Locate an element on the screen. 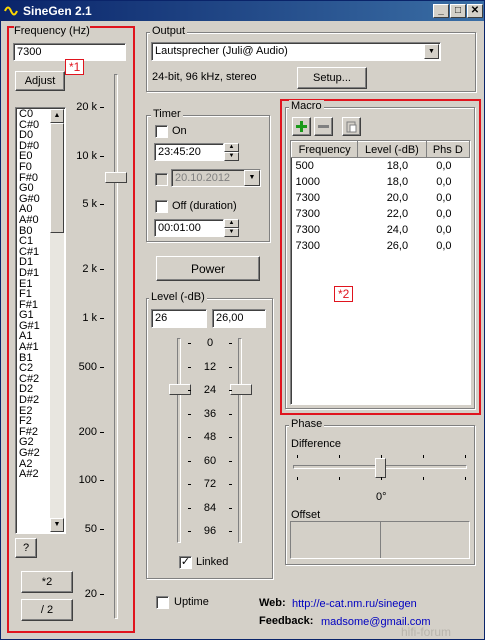 This screenshot has width=485, height=640. macro-col-phase: Phs D is located at coordinates (447, 149).